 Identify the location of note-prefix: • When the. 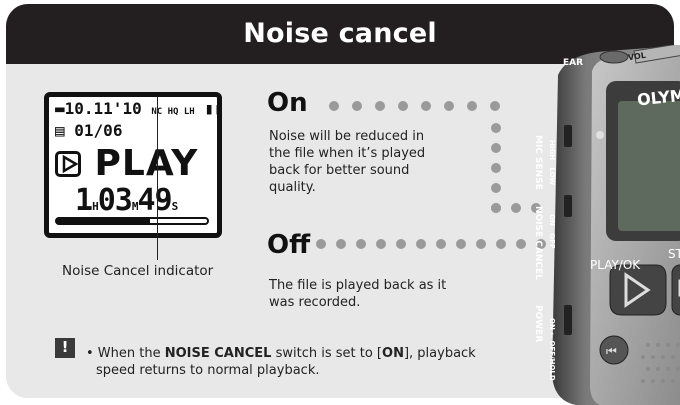
(125, 353).